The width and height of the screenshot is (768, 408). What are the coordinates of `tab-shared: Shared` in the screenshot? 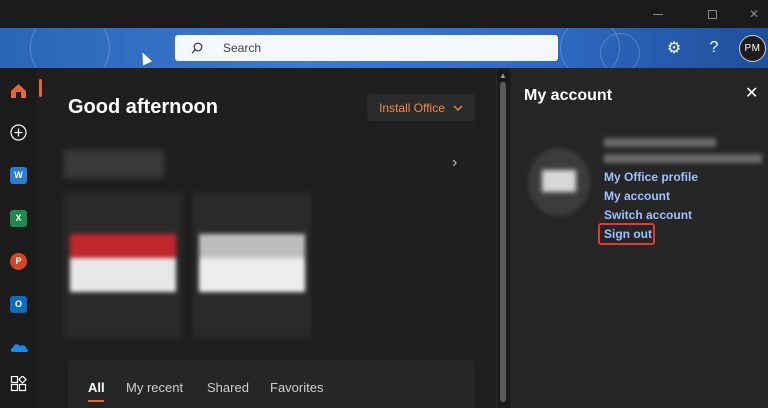 It's located at (228, 387).